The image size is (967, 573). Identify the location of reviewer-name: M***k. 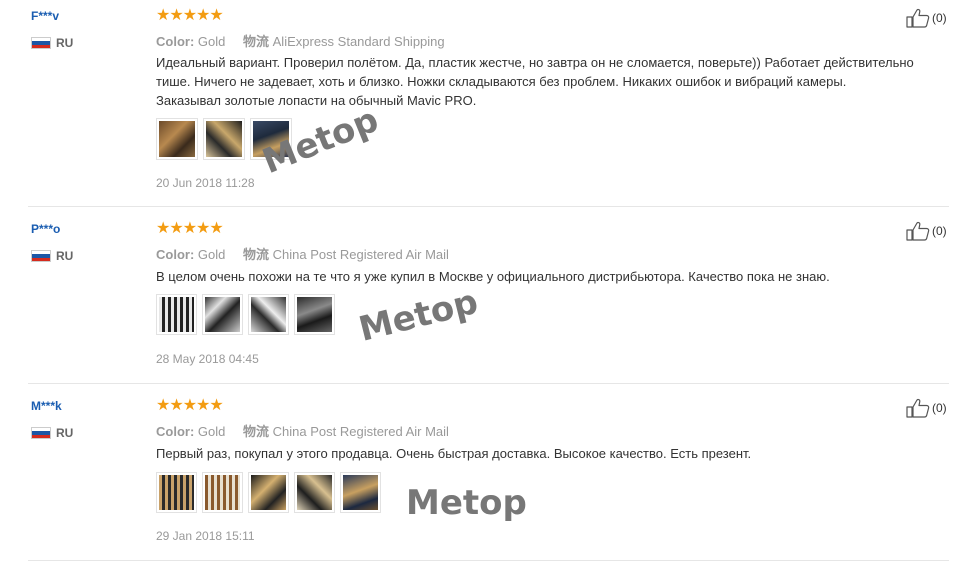
(46, 406).